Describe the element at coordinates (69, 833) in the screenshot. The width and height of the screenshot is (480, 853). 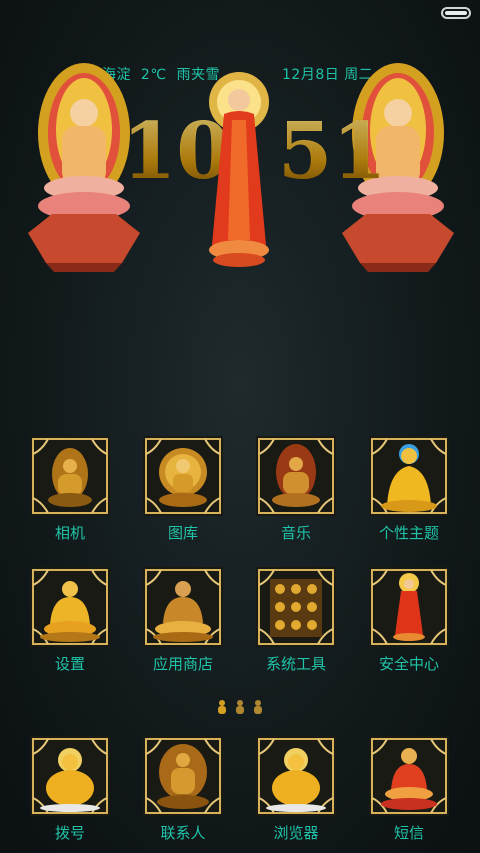
I see `app-label-phone: 拨号` at that location.